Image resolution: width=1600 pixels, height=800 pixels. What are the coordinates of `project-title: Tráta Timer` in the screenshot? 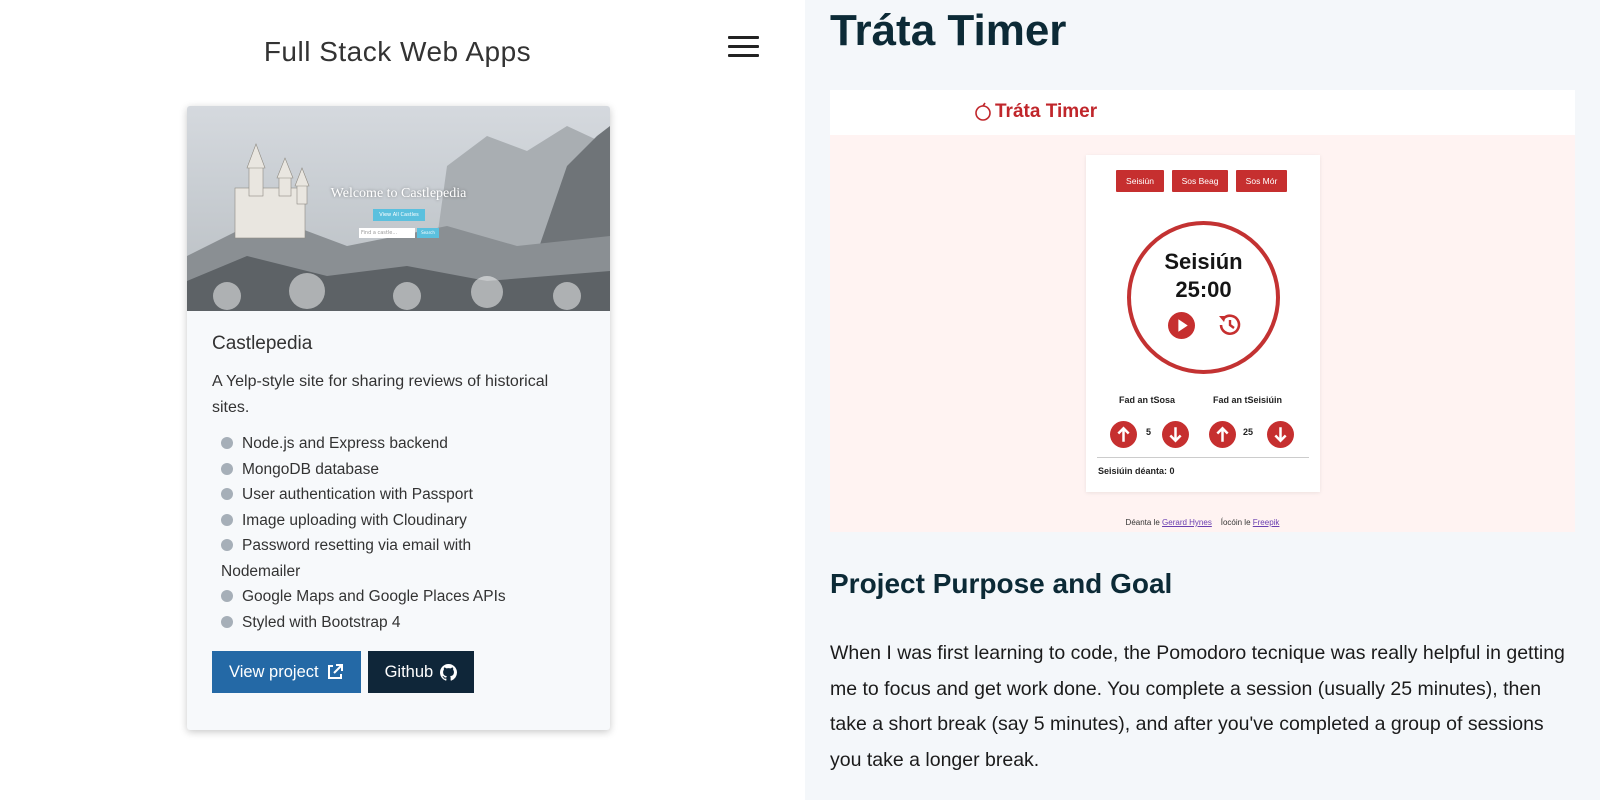 It's located at (948, 30).